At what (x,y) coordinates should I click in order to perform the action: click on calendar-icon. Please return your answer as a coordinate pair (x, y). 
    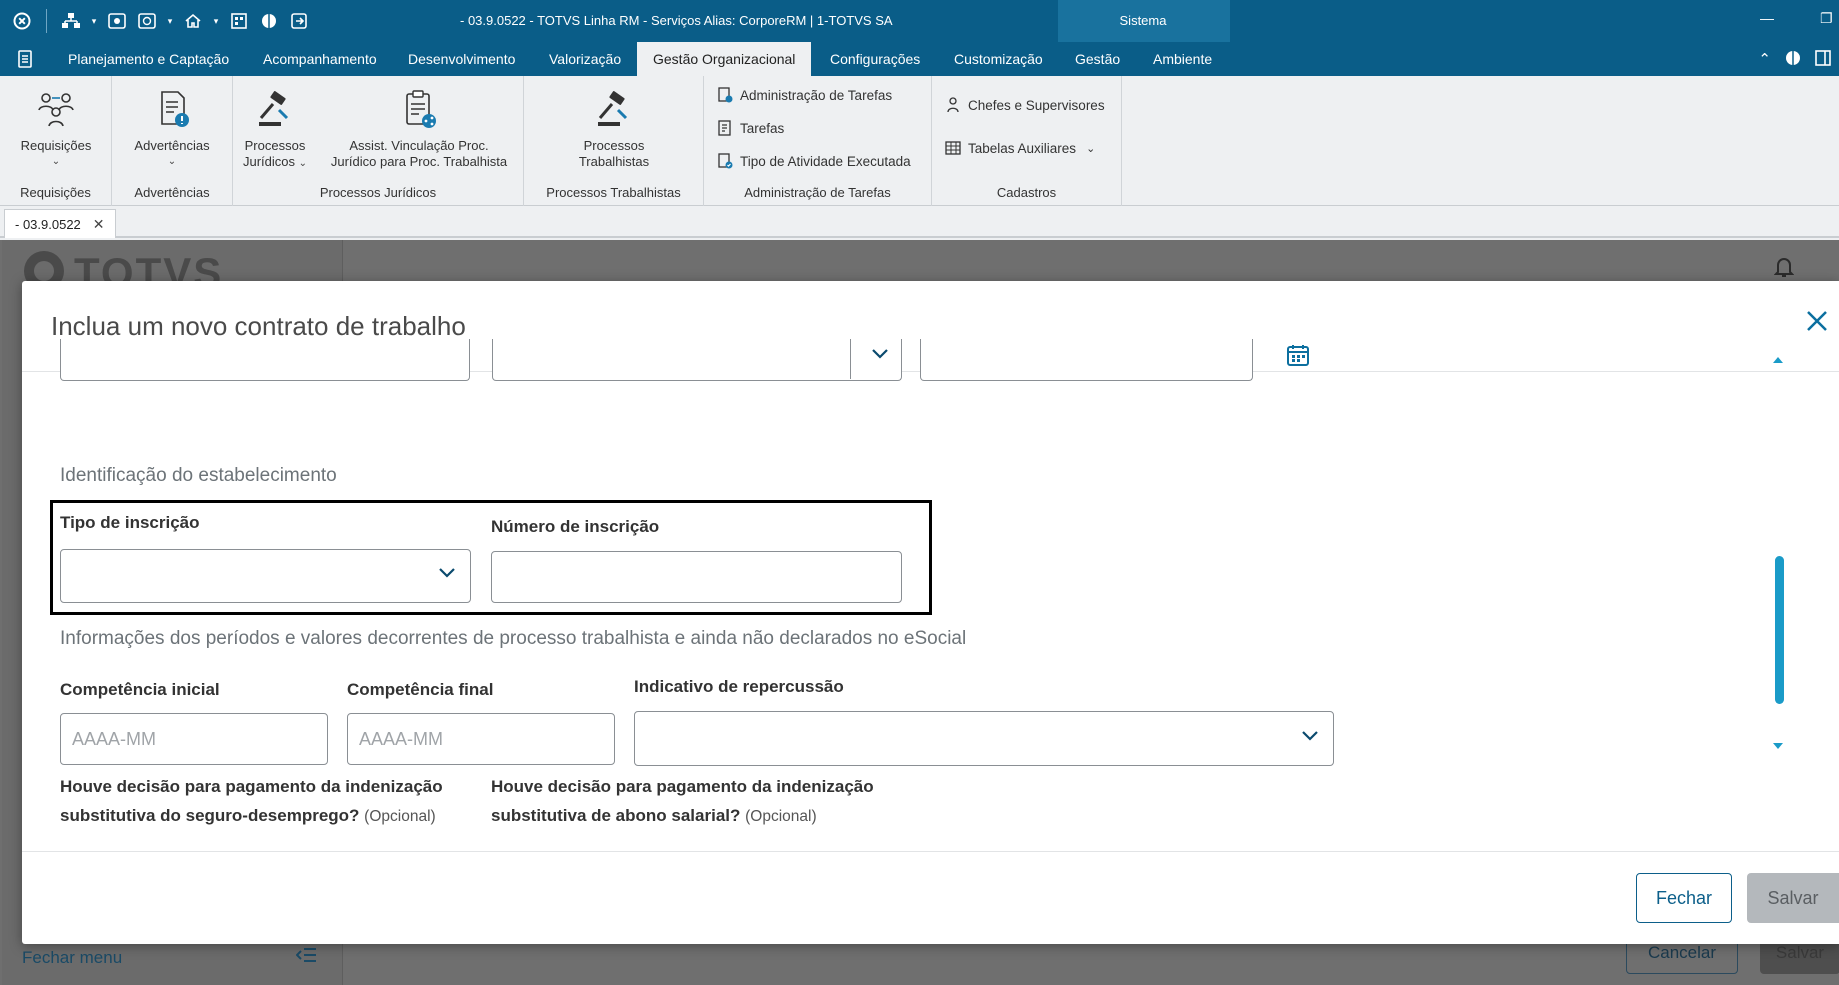
    Looking at the image, I should click on (1298, 355).